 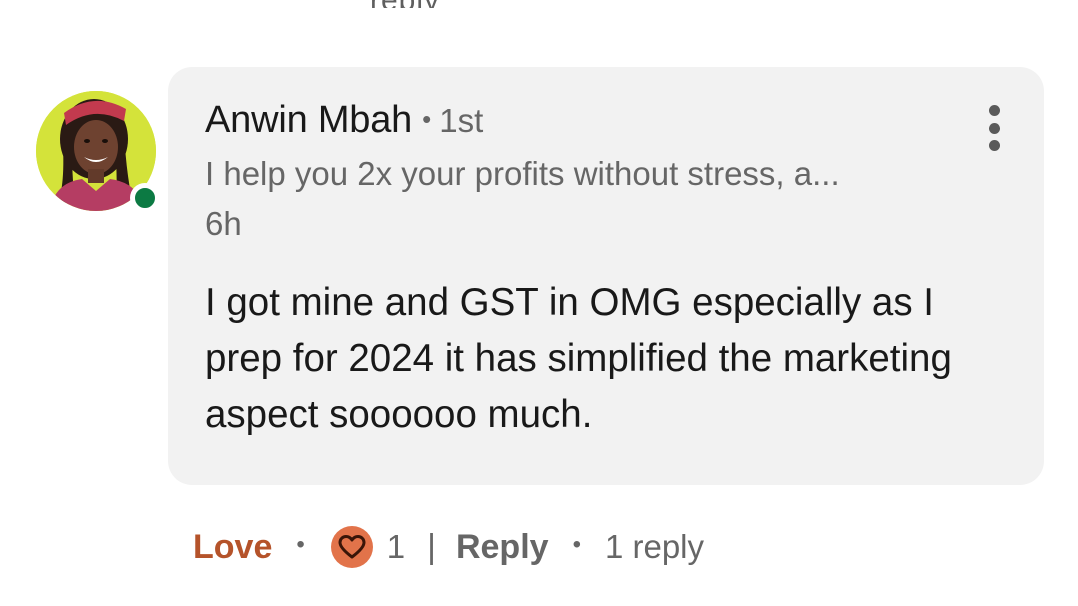 I want to click on connection-degree: 1st, so click(x=461, y=120).